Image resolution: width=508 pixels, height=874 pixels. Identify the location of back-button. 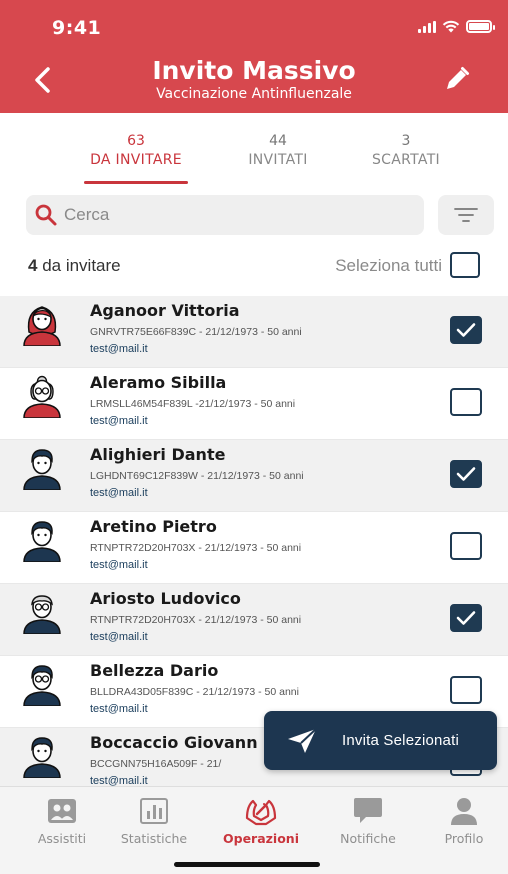
(42, 80).